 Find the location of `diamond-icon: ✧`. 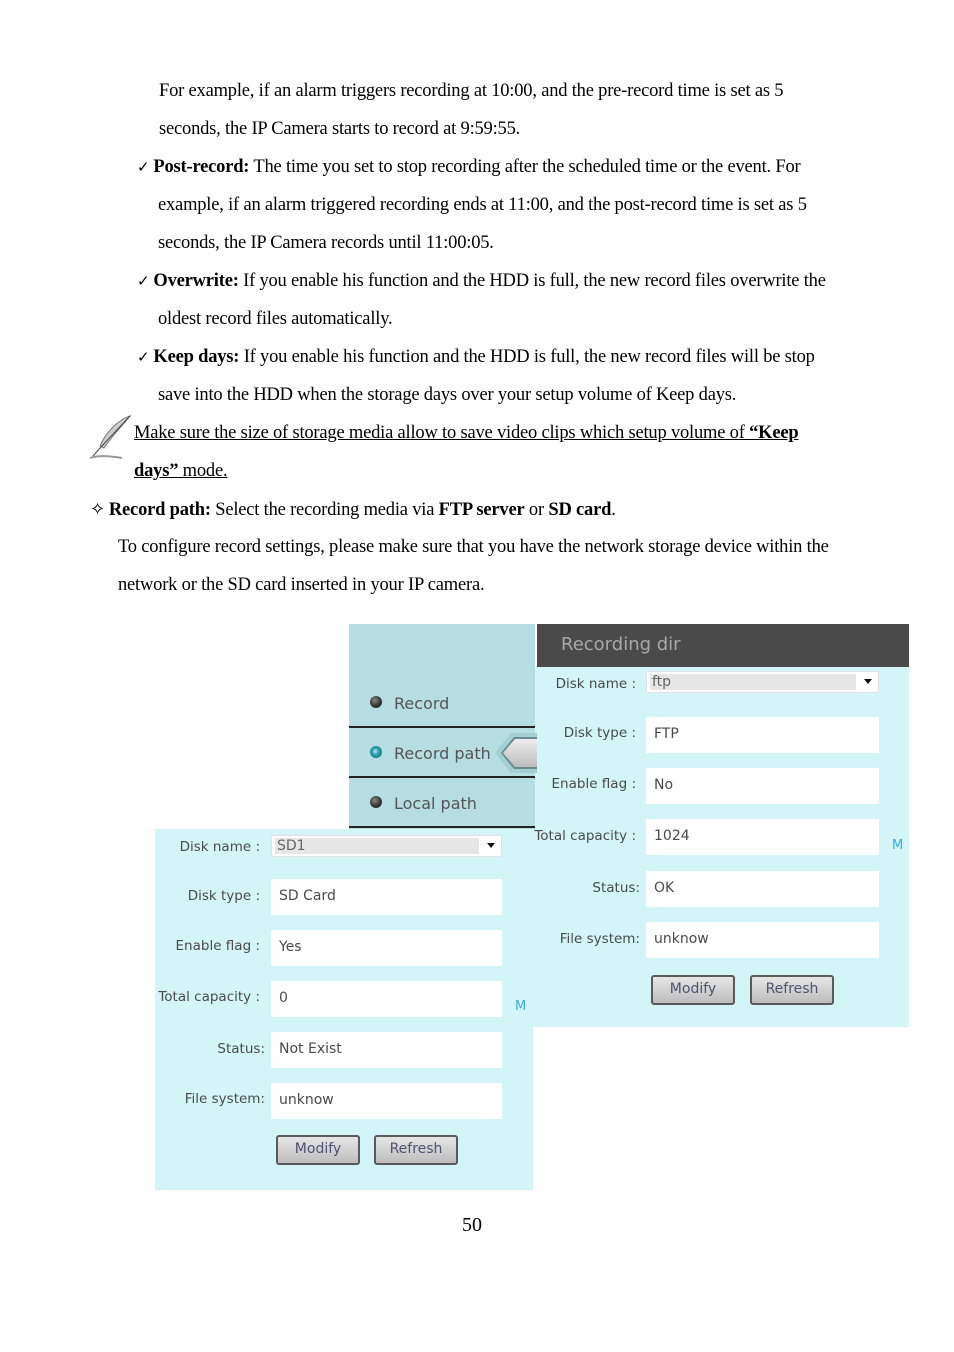

diamond-icon: ✧ is located at coordinates (97, 509).